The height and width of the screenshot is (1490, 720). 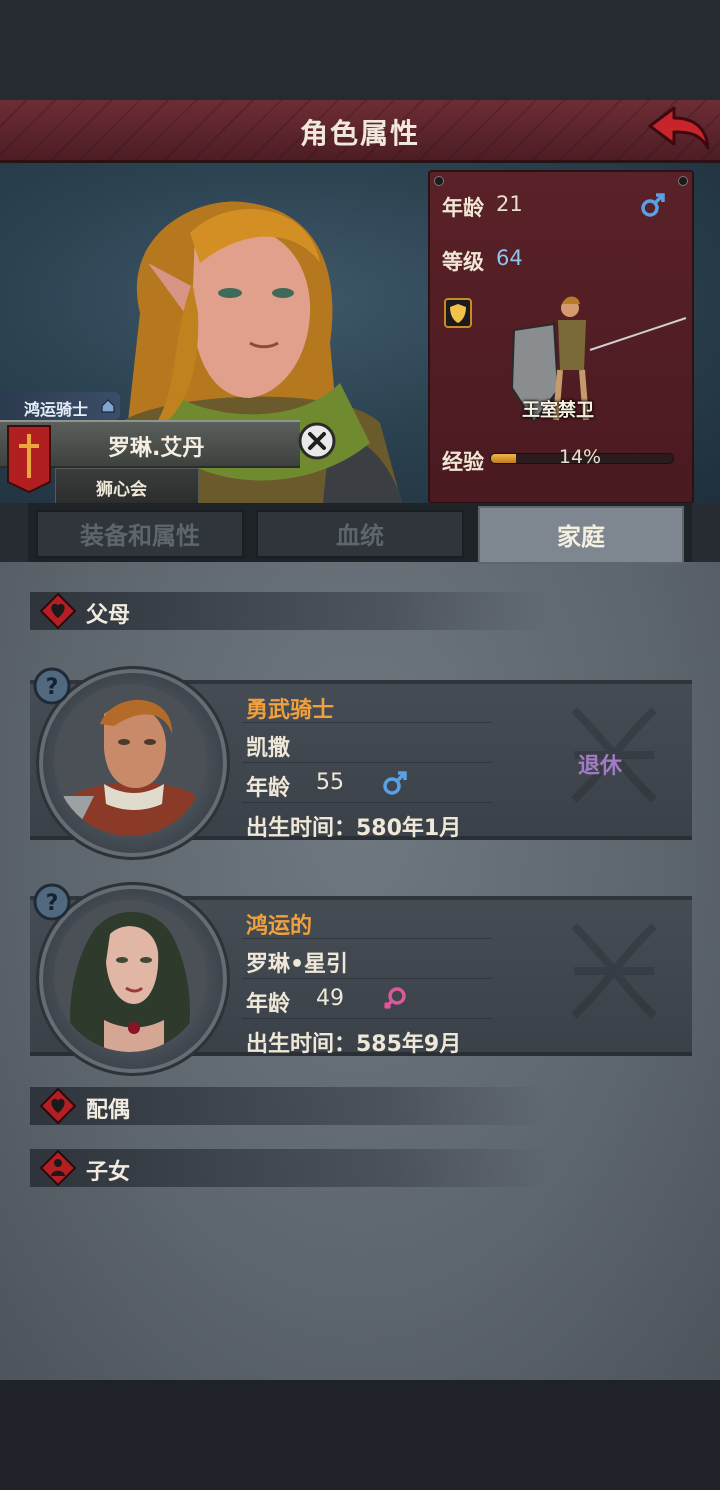 I want to click on character-name: 罗琳.艾丹, so click(x=156, y=448).